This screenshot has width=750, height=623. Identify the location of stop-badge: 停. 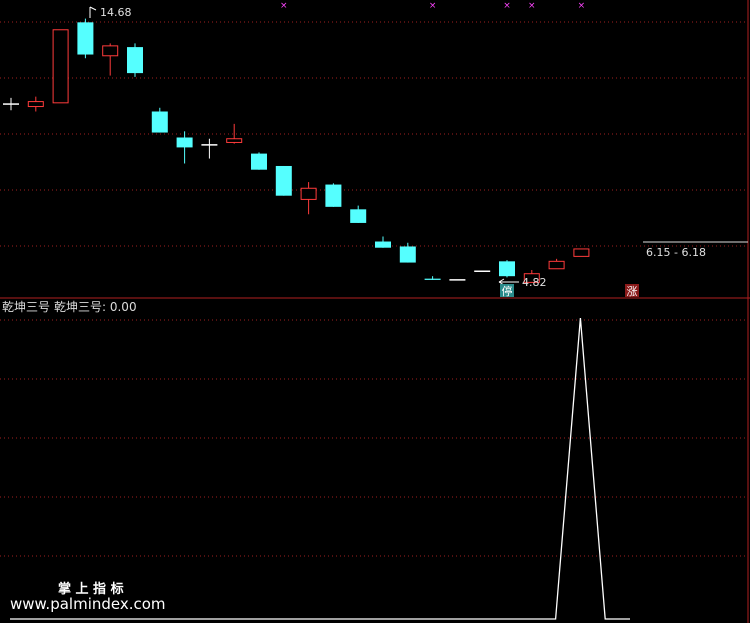
(507, 291).